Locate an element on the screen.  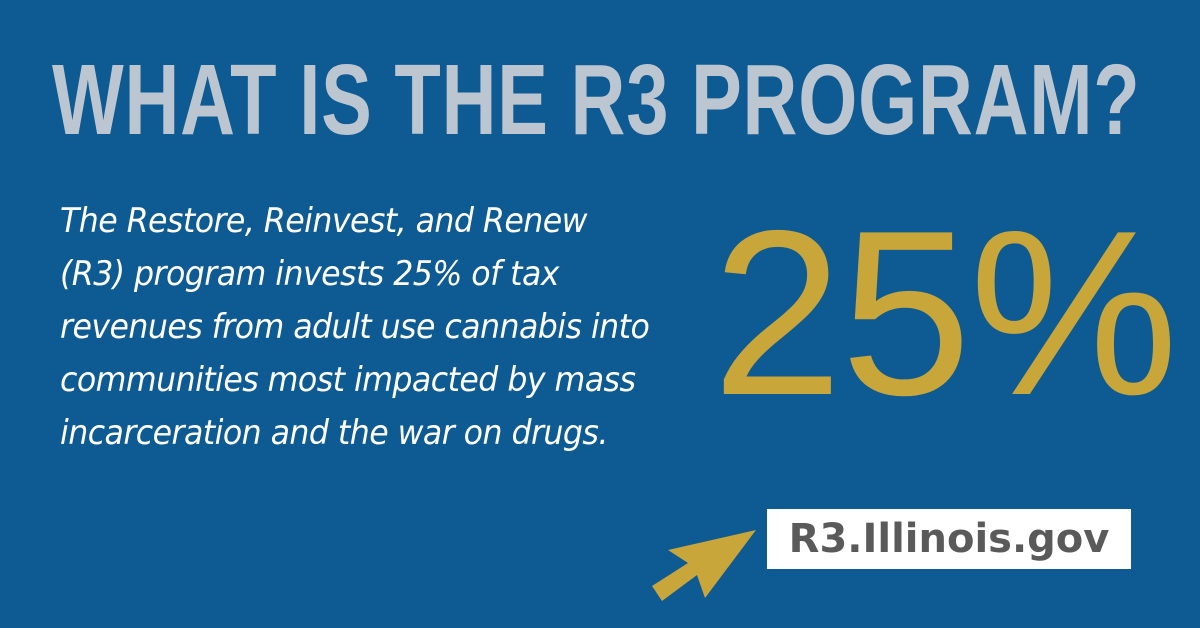
url-text: R3.Illinois.gov is located at coordinates (949, 539).